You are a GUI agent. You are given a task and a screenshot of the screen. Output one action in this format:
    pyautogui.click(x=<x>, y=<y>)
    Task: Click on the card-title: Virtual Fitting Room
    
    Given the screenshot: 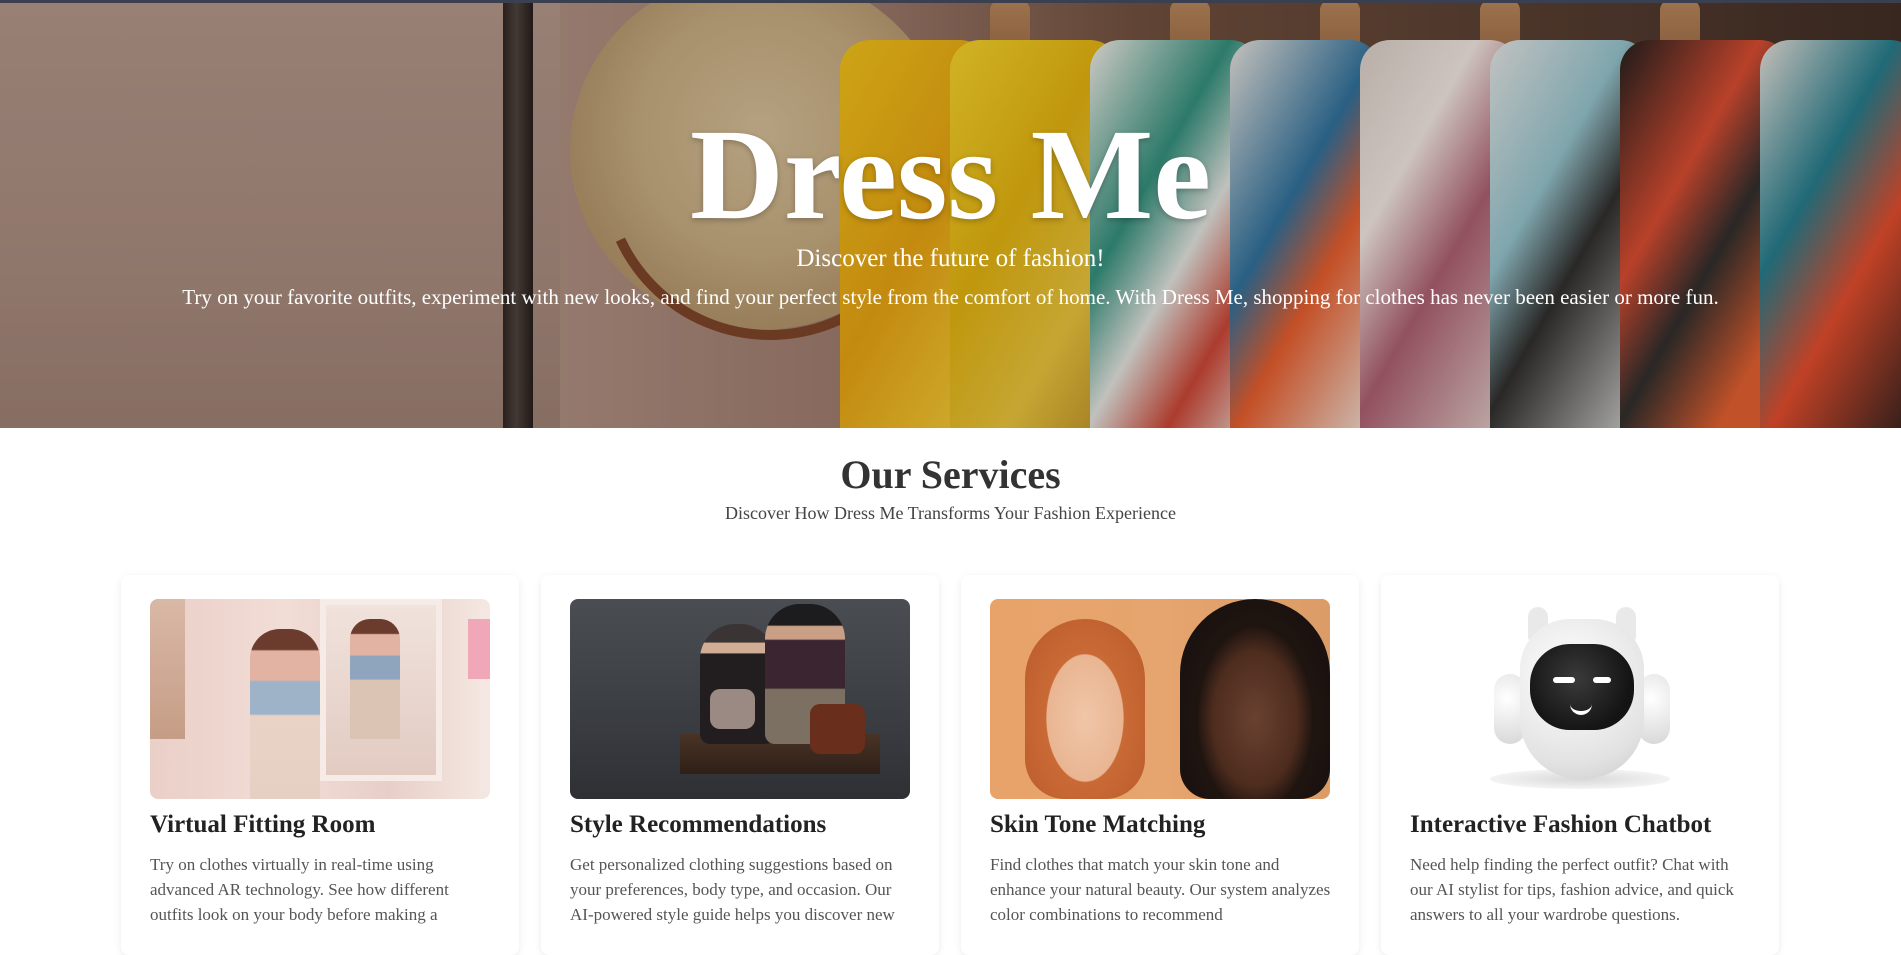 What is the action you would take?
    pyautogui.click(x=263, y=824)
    